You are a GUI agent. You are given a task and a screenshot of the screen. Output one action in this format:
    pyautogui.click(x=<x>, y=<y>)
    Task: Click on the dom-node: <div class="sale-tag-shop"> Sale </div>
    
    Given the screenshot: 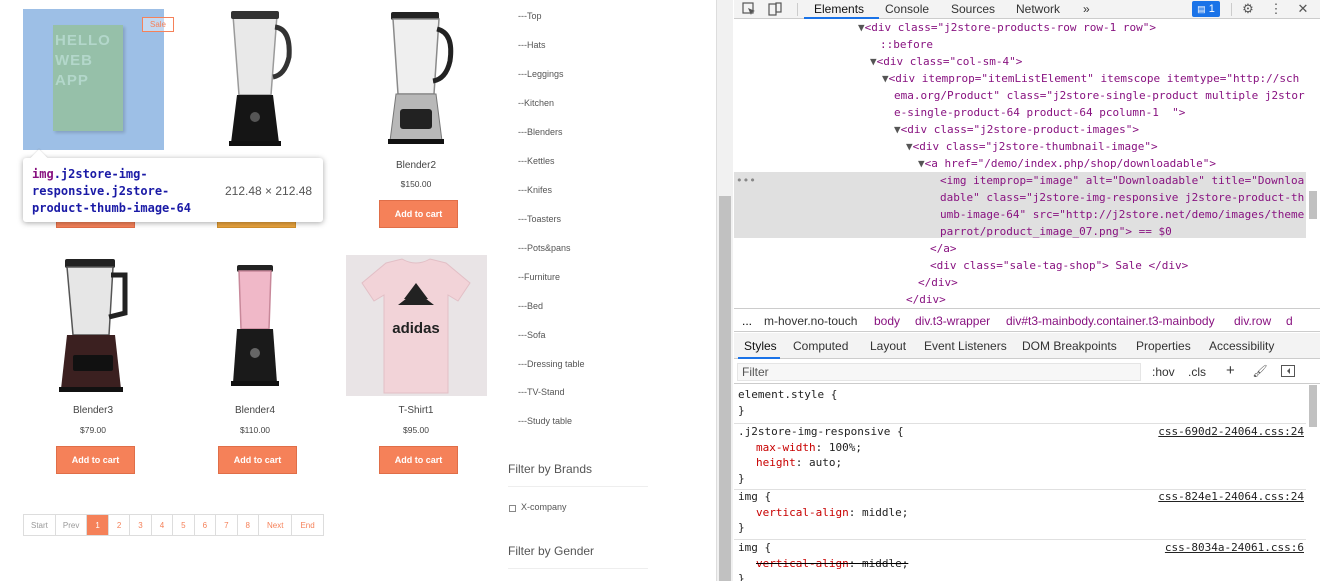 What is the action you would take?
    pyautogui.click(x=1059, y=265)
    